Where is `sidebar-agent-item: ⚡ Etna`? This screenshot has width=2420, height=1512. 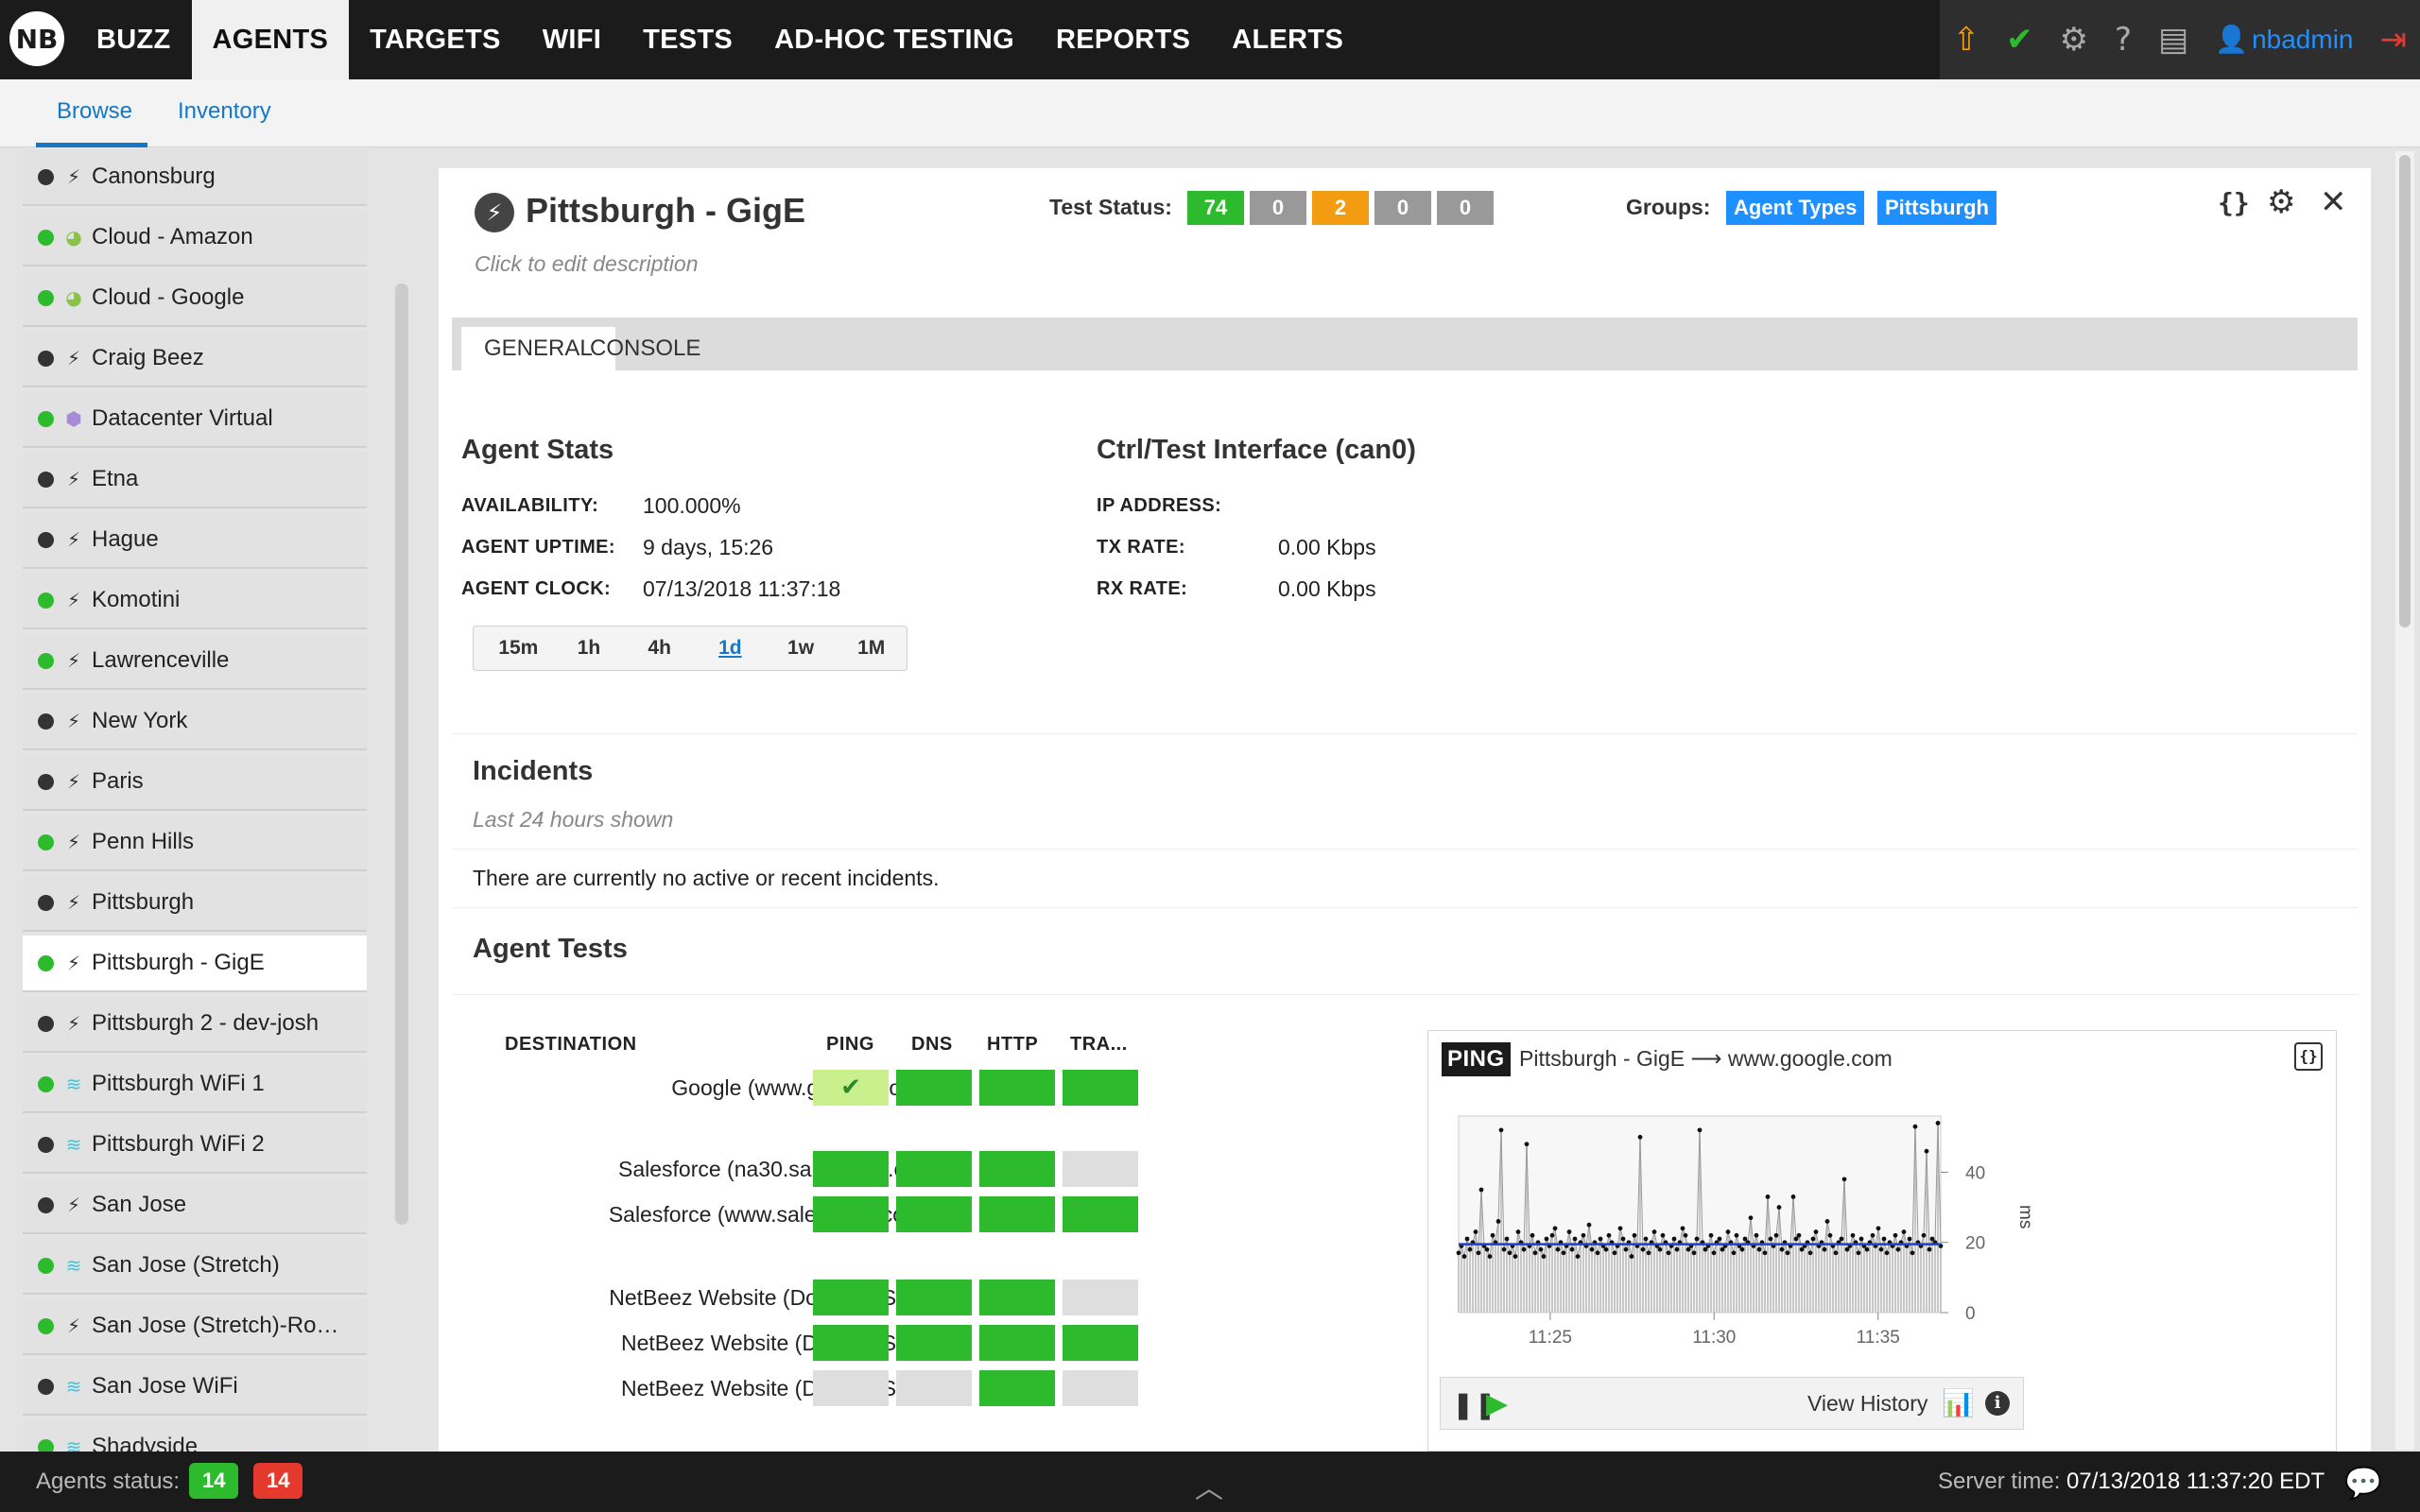
sidebar-agent-item: ⚡ Etna is located at coordinates (195, 480).